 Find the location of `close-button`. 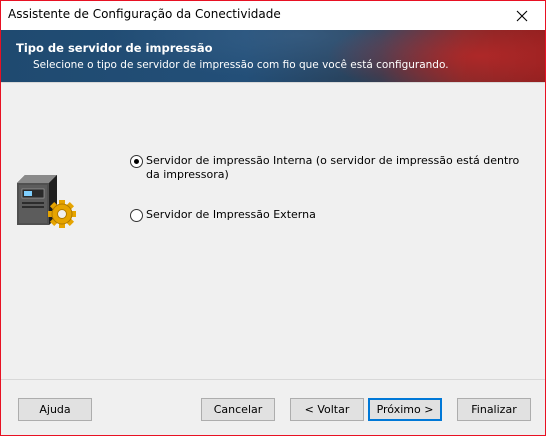

close-button is located at coordinates (522, 15).